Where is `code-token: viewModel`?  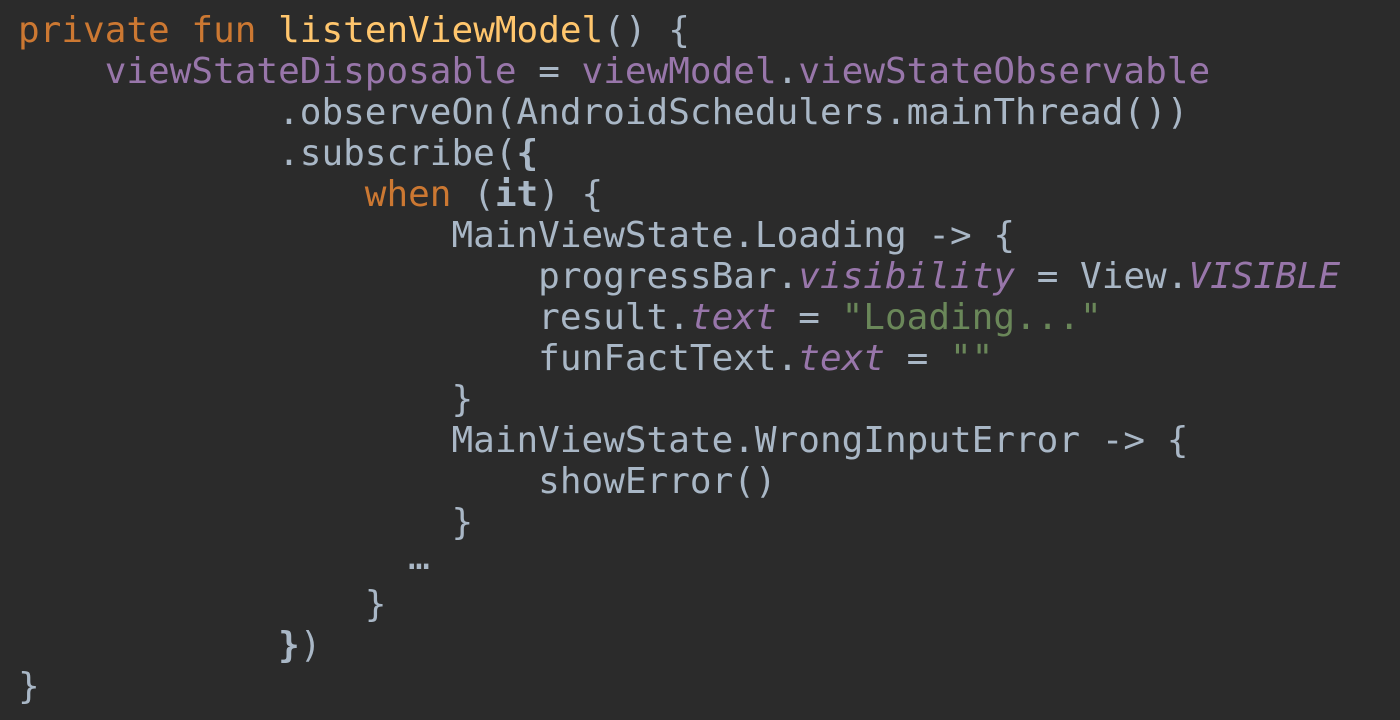
code-token: viewModel is located at coordinates (679, 71).